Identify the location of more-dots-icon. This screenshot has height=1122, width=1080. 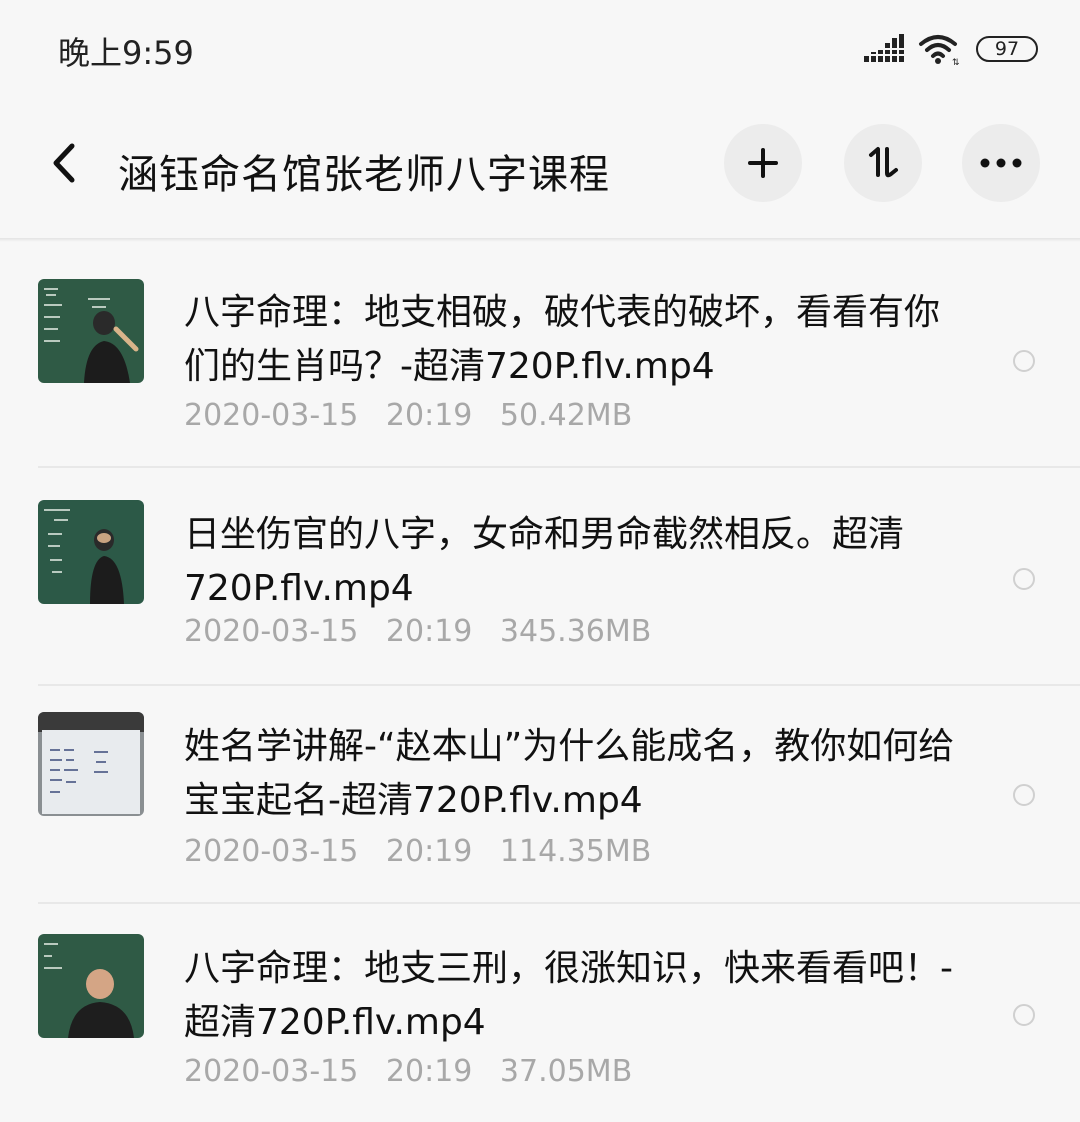
(1001, 163).